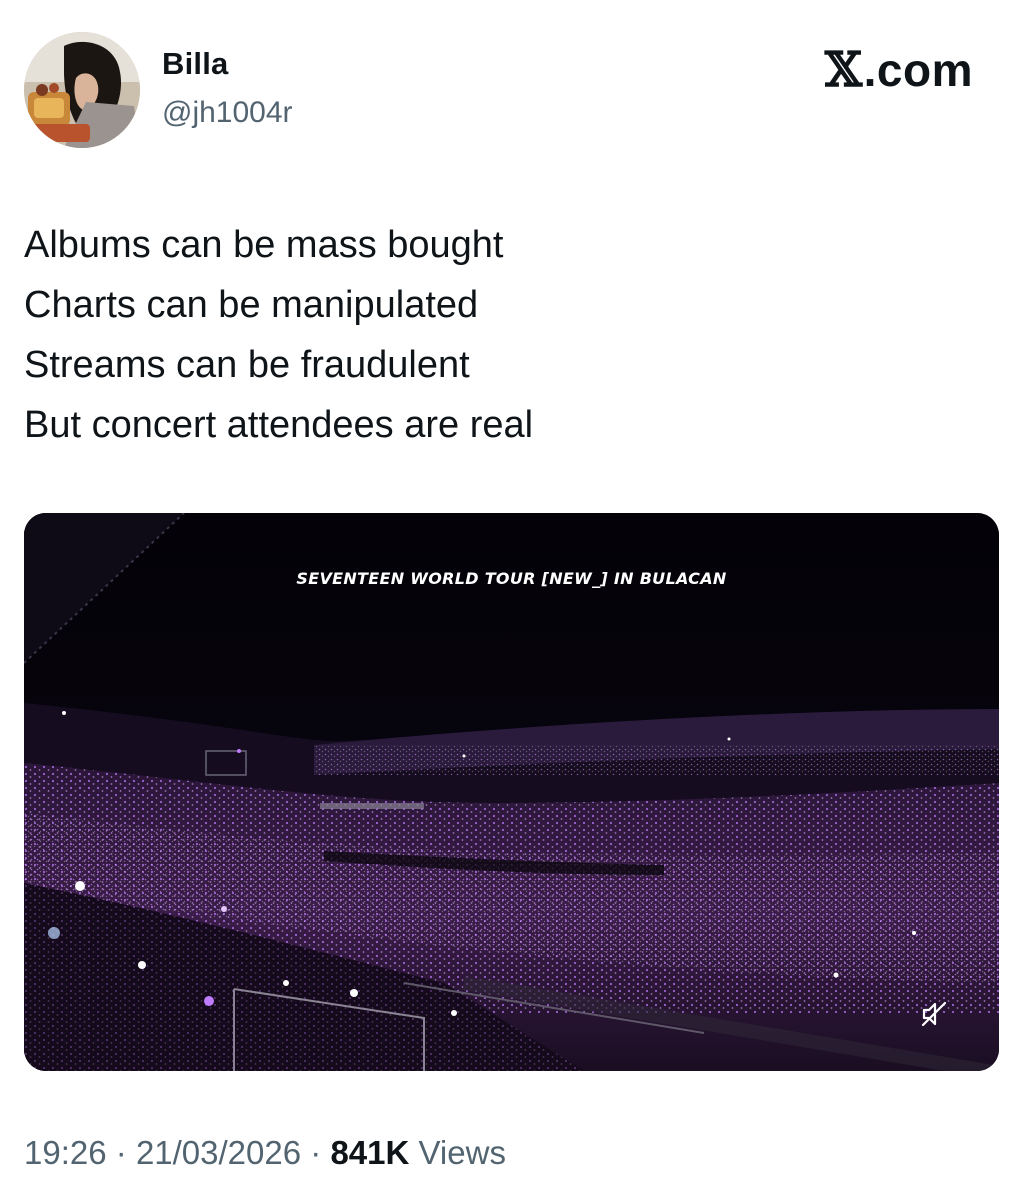 The image size is (1023, 1200). What do you see at coordinates (843, 70) in the screenshot?
I see `x-logo-icon: 𝕏` at bounding box center [843, 70].